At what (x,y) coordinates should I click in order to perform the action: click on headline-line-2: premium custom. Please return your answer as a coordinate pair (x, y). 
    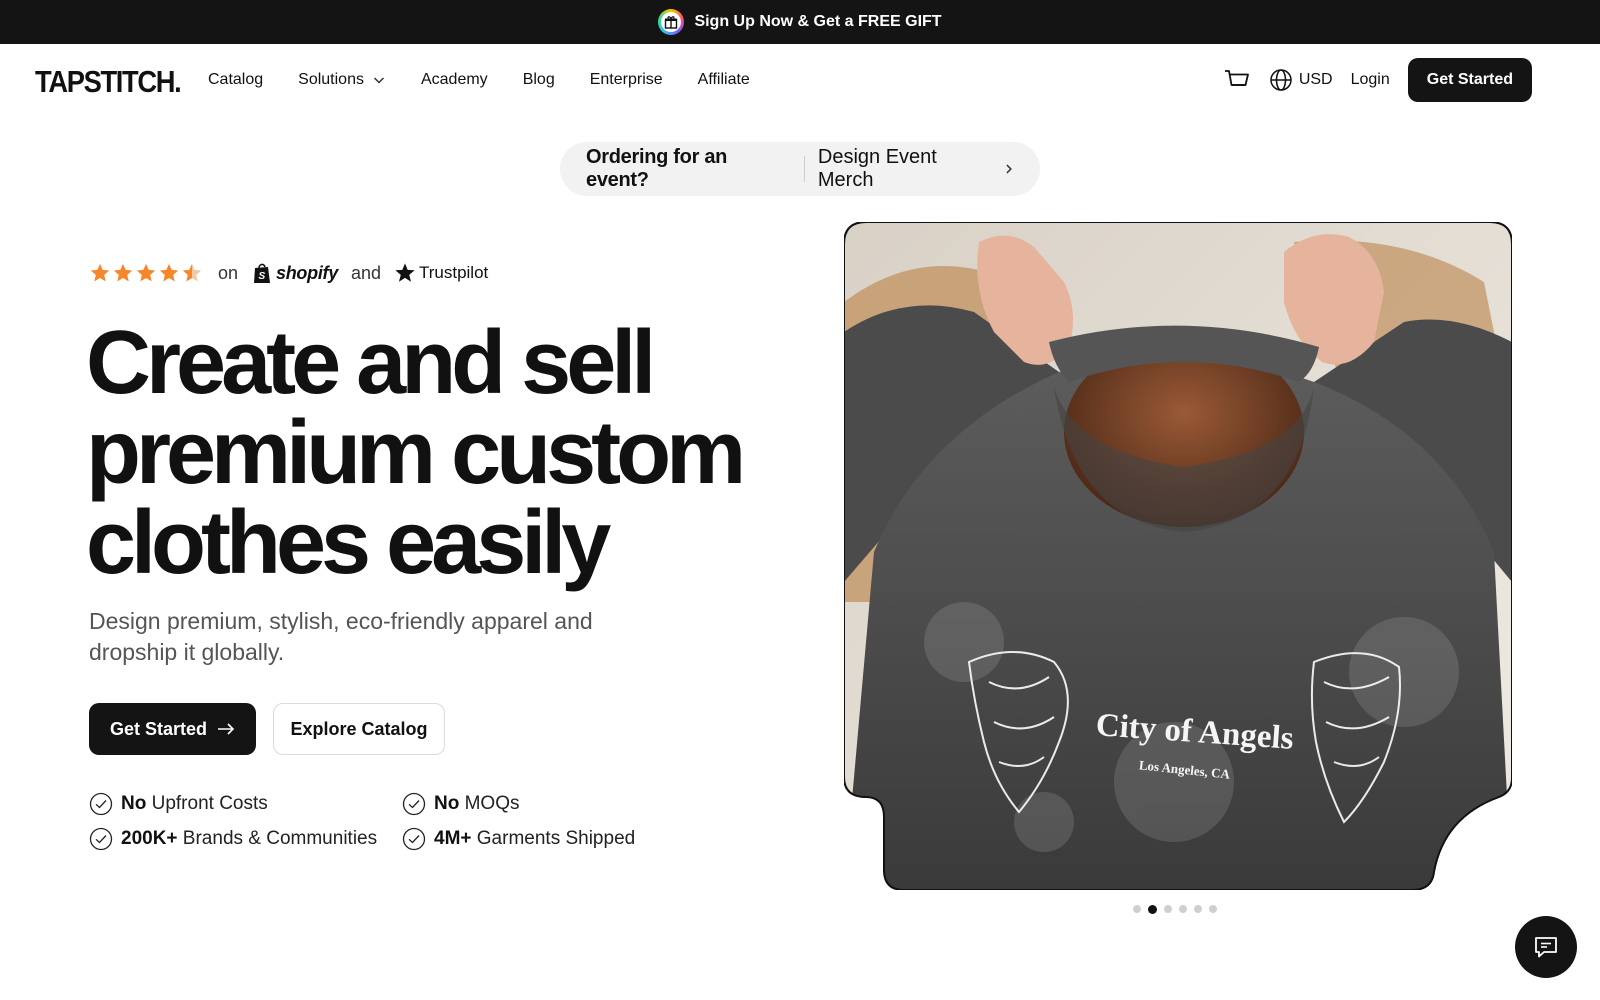
    Looking at the image, I should click on (416, 453).